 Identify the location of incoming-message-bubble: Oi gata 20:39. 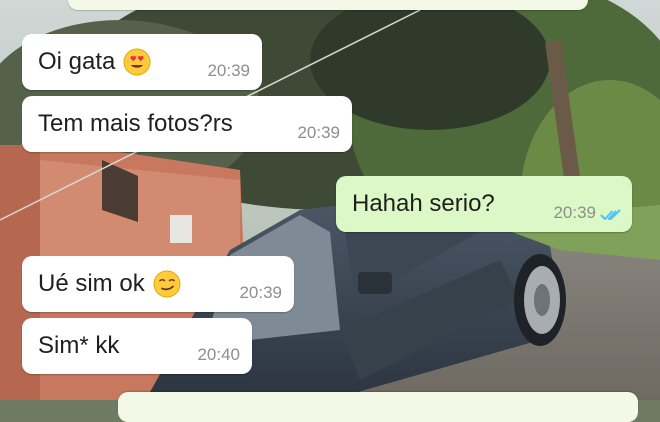
(142, 62).